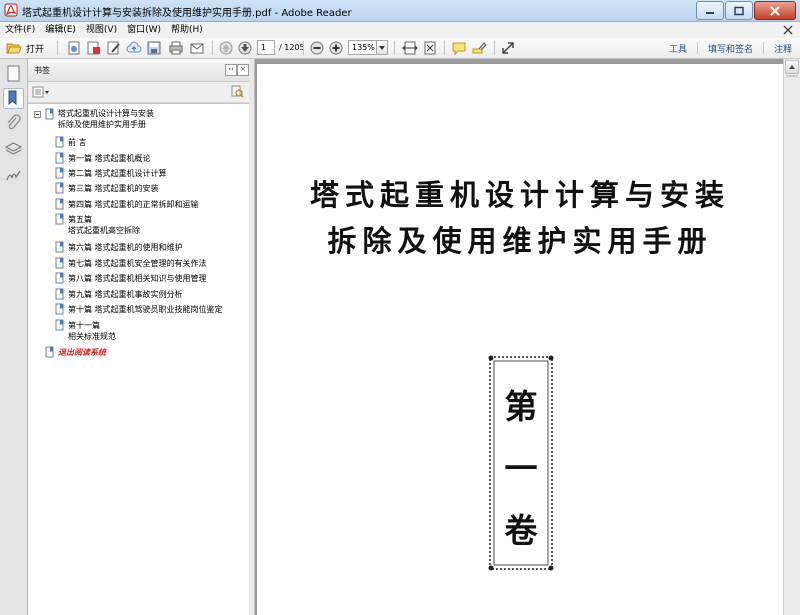 Image resolution: width=800 pixels, height=615 pixels. I want to click on comment-link: 注释, so click(783, 48).